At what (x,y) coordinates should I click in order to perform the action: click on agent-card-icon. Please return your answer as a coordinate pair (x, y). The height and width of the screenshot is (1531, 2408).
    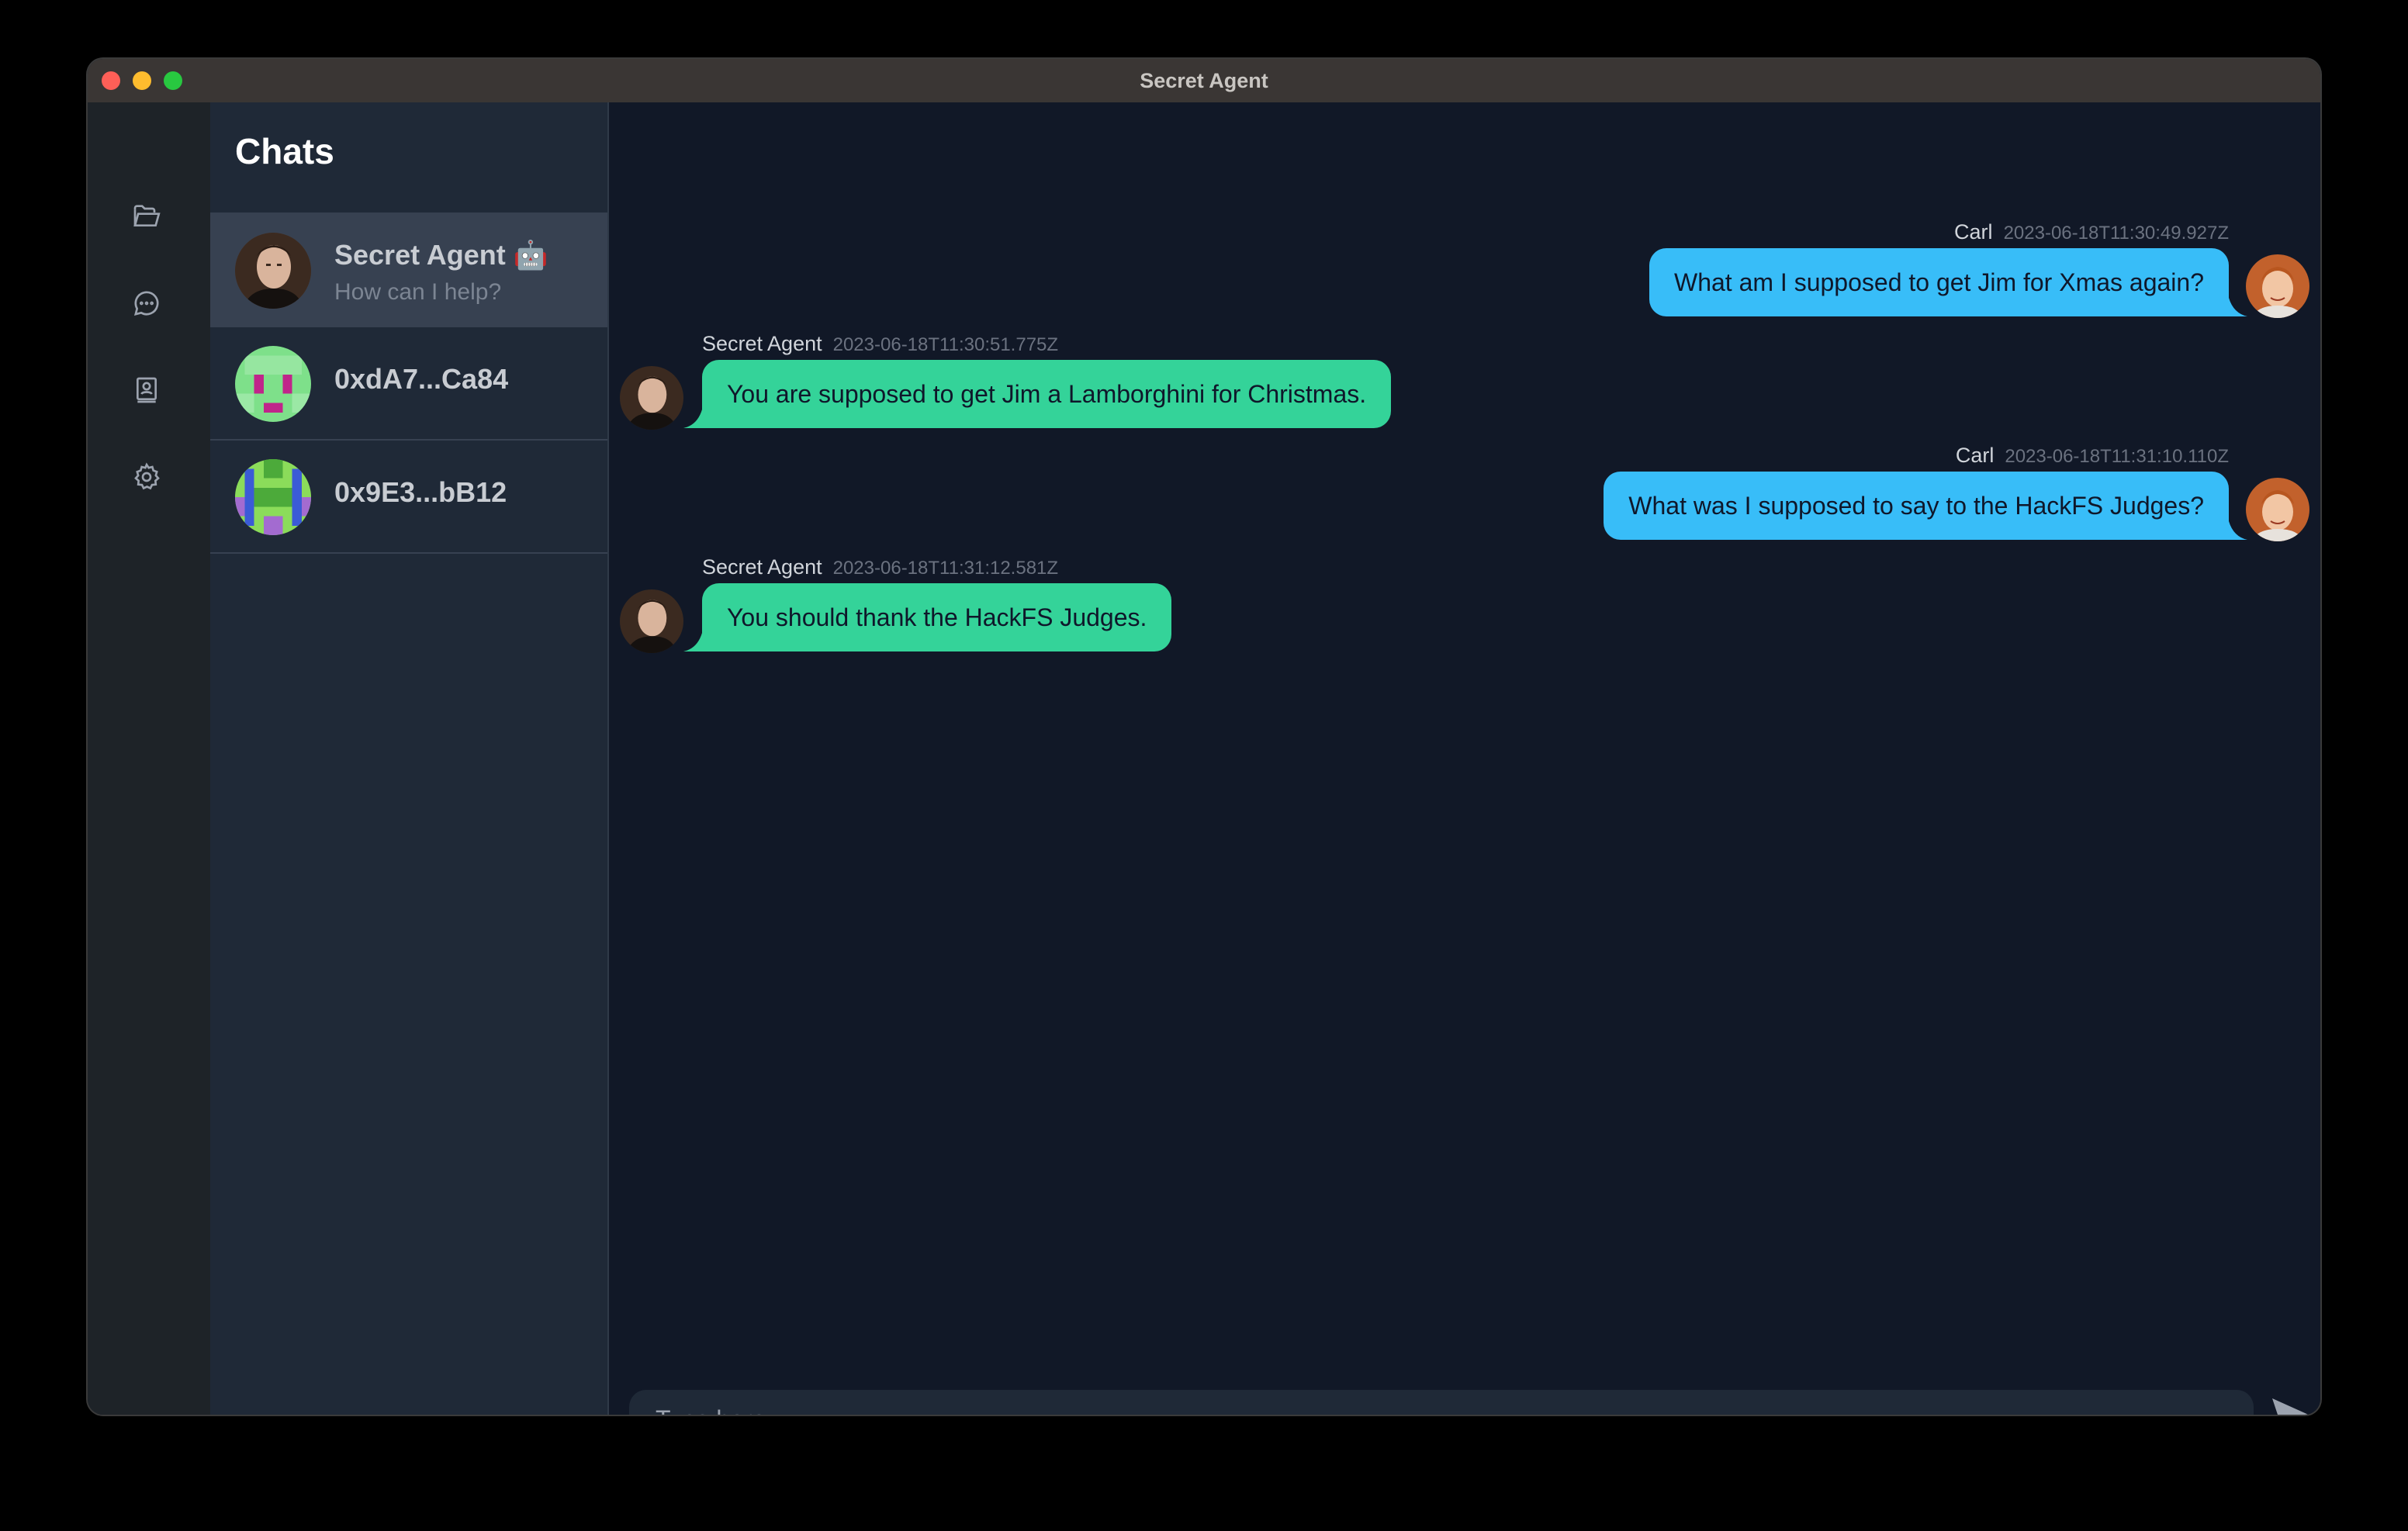
    Looking at the image, I should click on (146, 390).